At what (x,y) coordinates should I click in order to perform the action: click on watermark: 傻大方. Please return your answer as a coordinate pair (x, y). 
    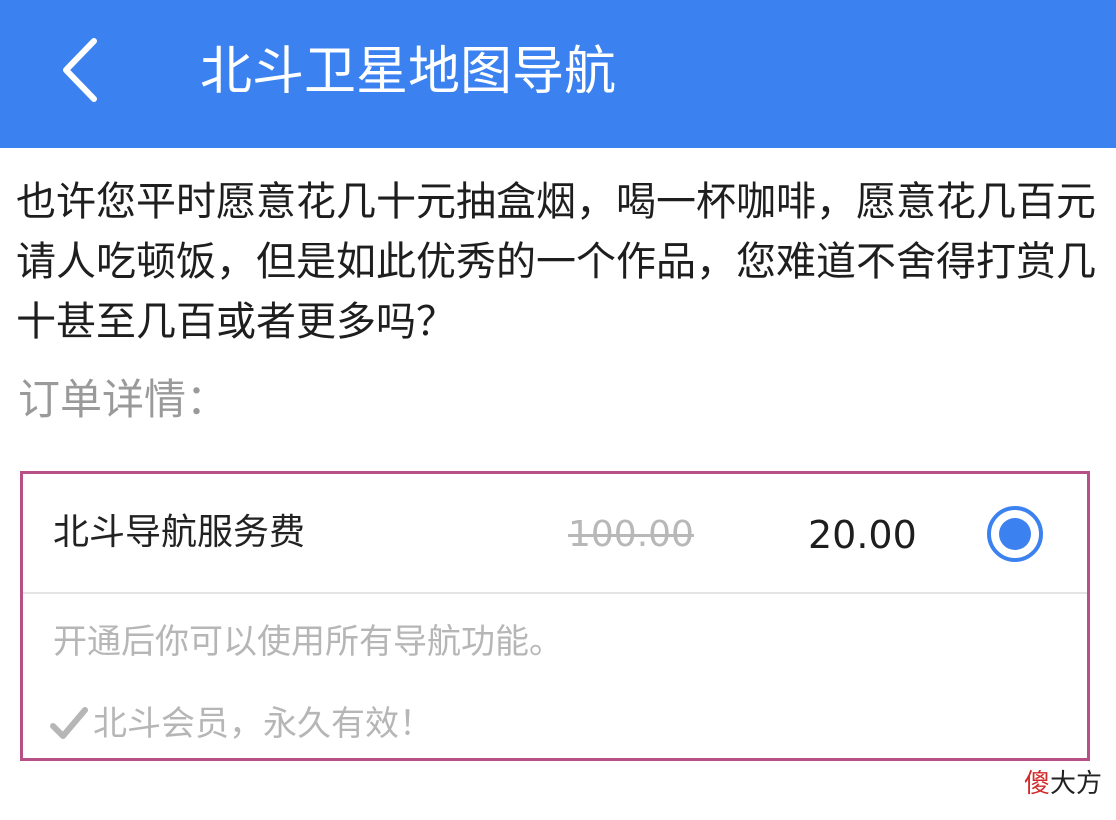
    Looking at the image, I should click on (1063, 784).